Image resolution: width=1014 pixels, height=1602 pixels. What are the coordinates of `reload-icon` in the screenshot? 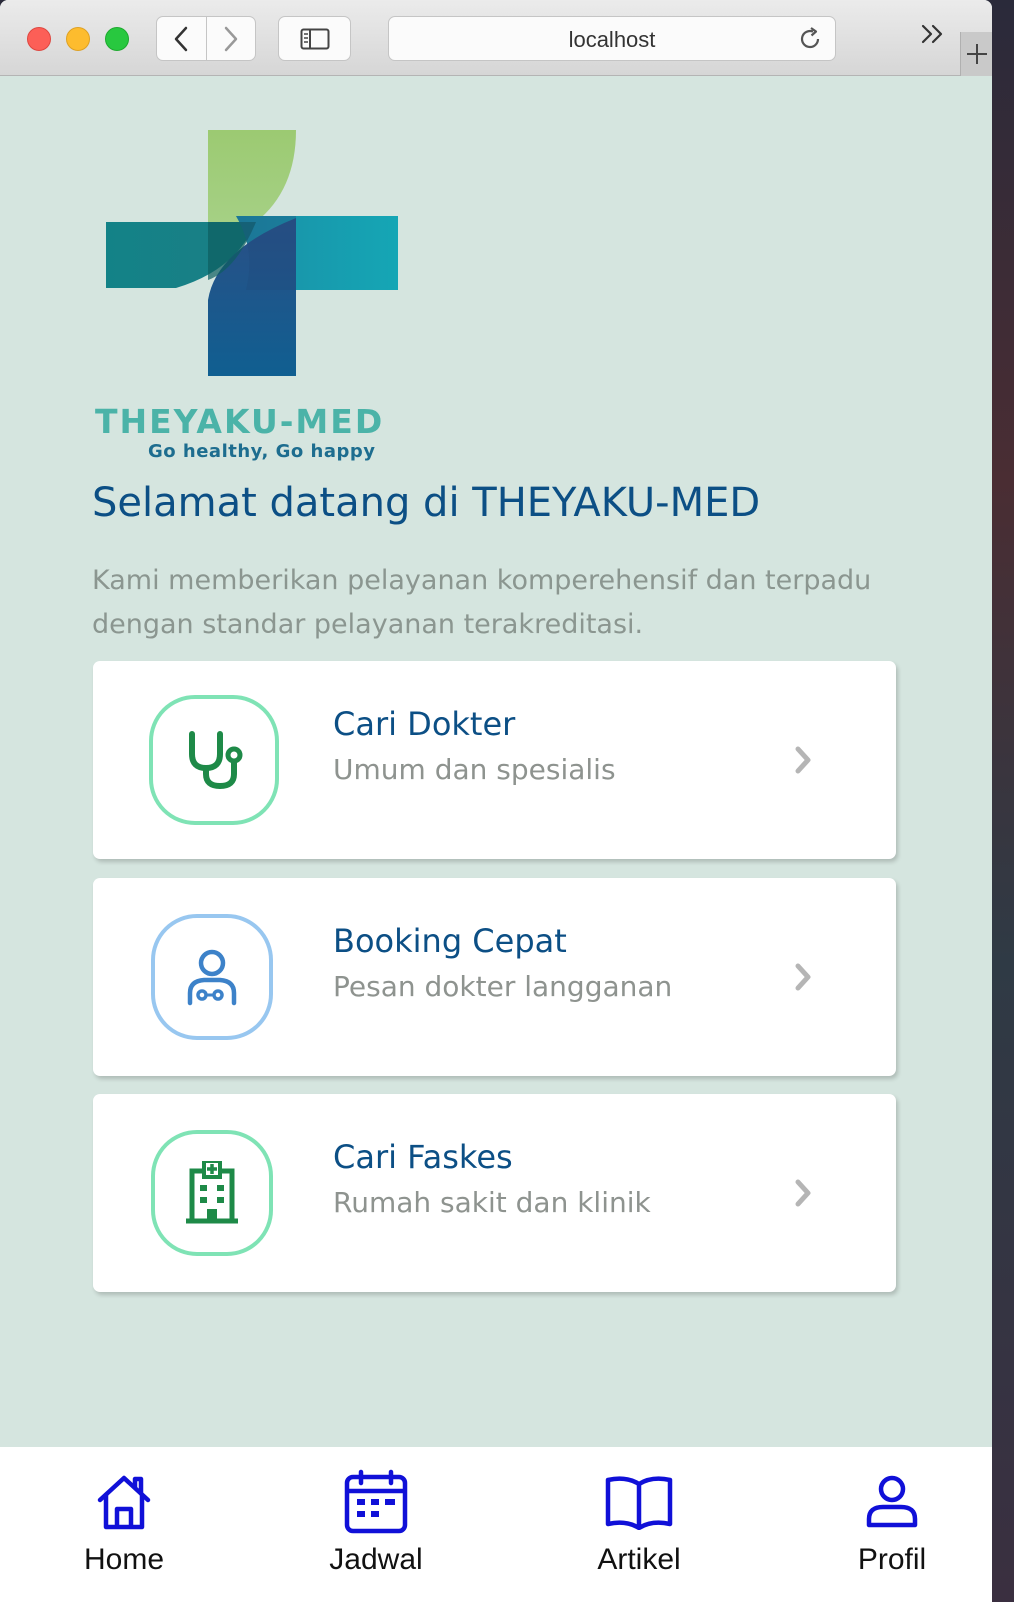 It's located at (810, 38).